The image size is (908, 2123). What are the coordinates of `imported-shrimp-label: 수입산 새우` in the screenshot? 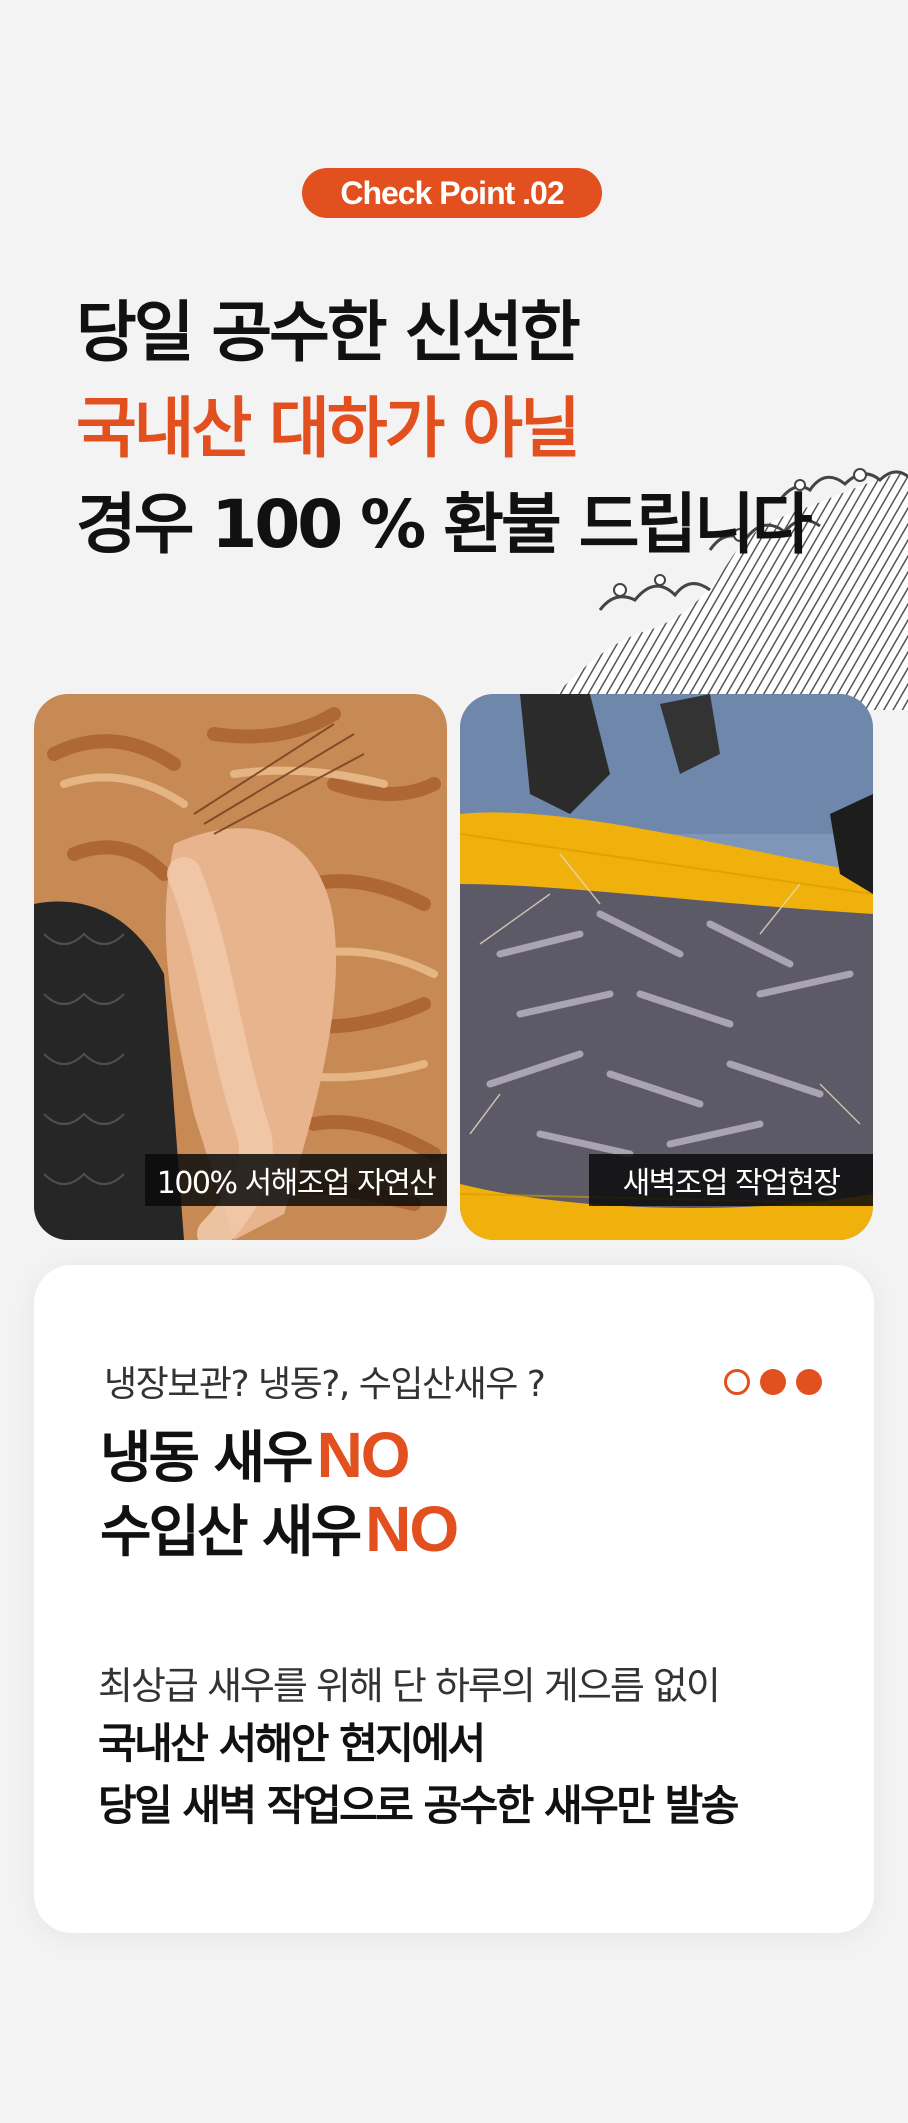 It's located at (231, 1532).